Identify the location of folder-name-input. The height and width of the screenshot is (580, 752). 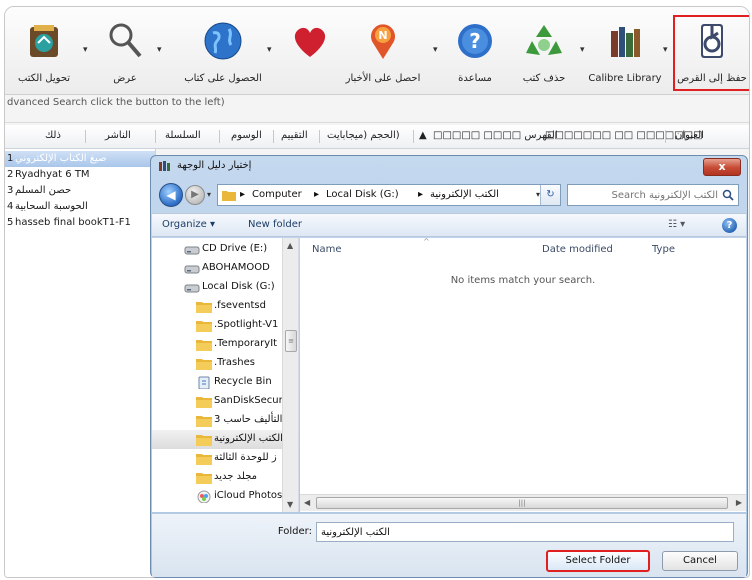
(525, 532).